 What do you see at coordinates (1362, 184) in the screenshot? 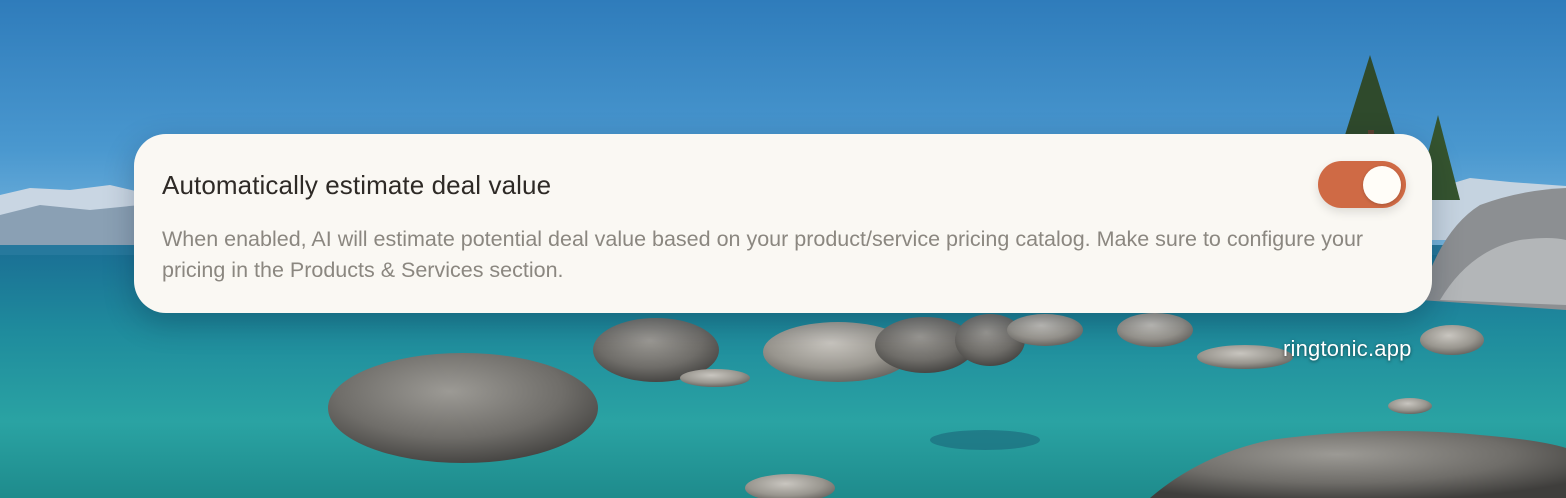
I see `auto-estimate-toggle` at bounding box center [1362, 184].